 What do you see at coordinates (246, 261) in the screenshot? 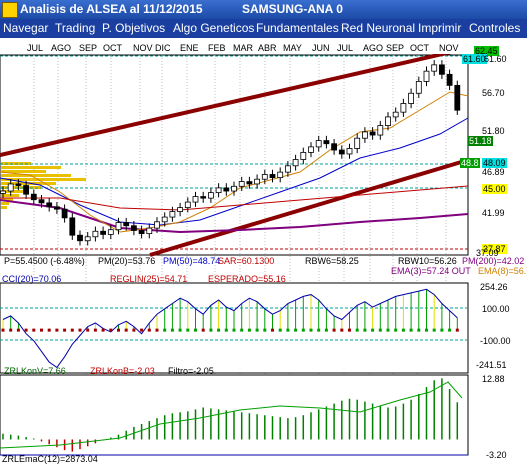
I see `sar-readout: SAR=60.1300` at bounding box center [246, 261].